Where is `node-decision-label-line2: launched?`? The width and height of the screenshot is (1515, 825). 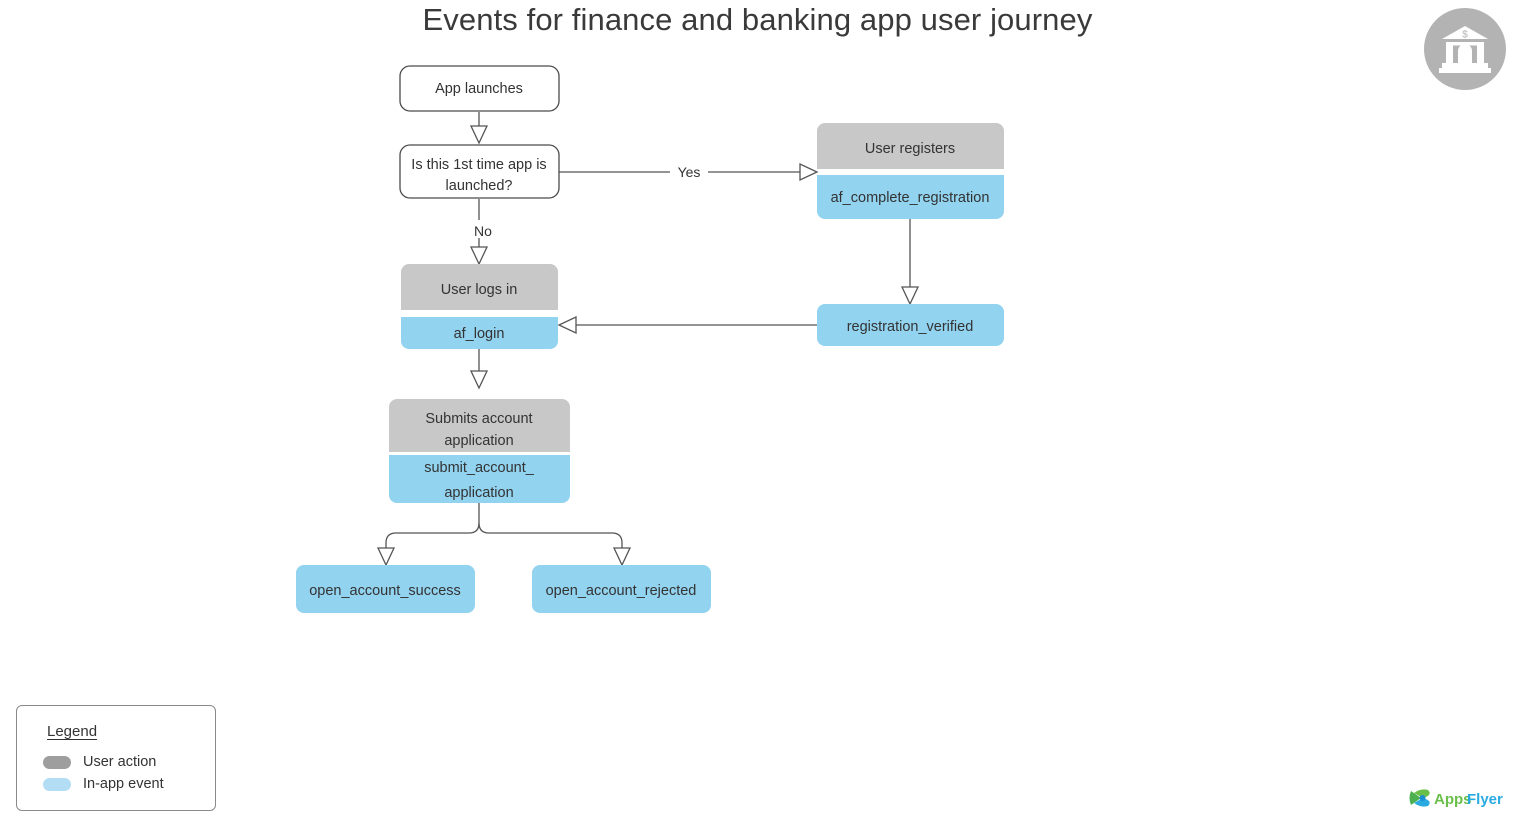 node-decision-label-line2: launched? is located at coordinates (479, 186).